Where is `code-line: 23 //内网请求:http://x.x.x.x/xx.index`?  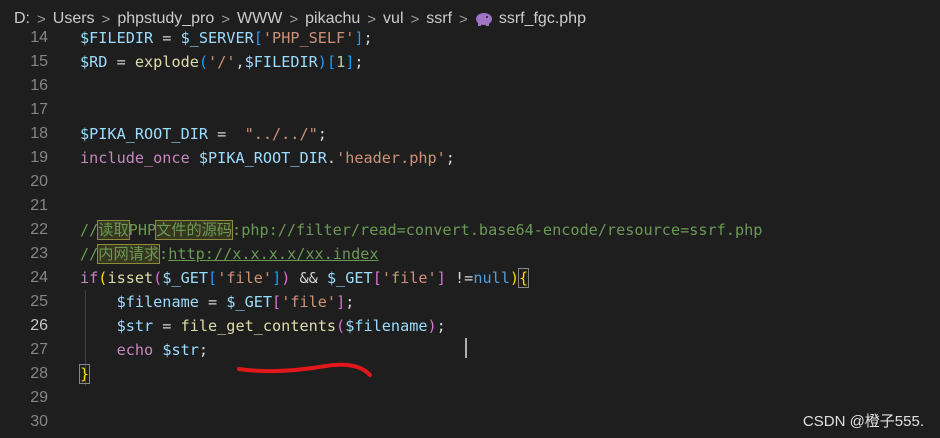
code-line: 23 //内网请求:http://x.x.x.x/xx.index is located at coordinates (470, 254).